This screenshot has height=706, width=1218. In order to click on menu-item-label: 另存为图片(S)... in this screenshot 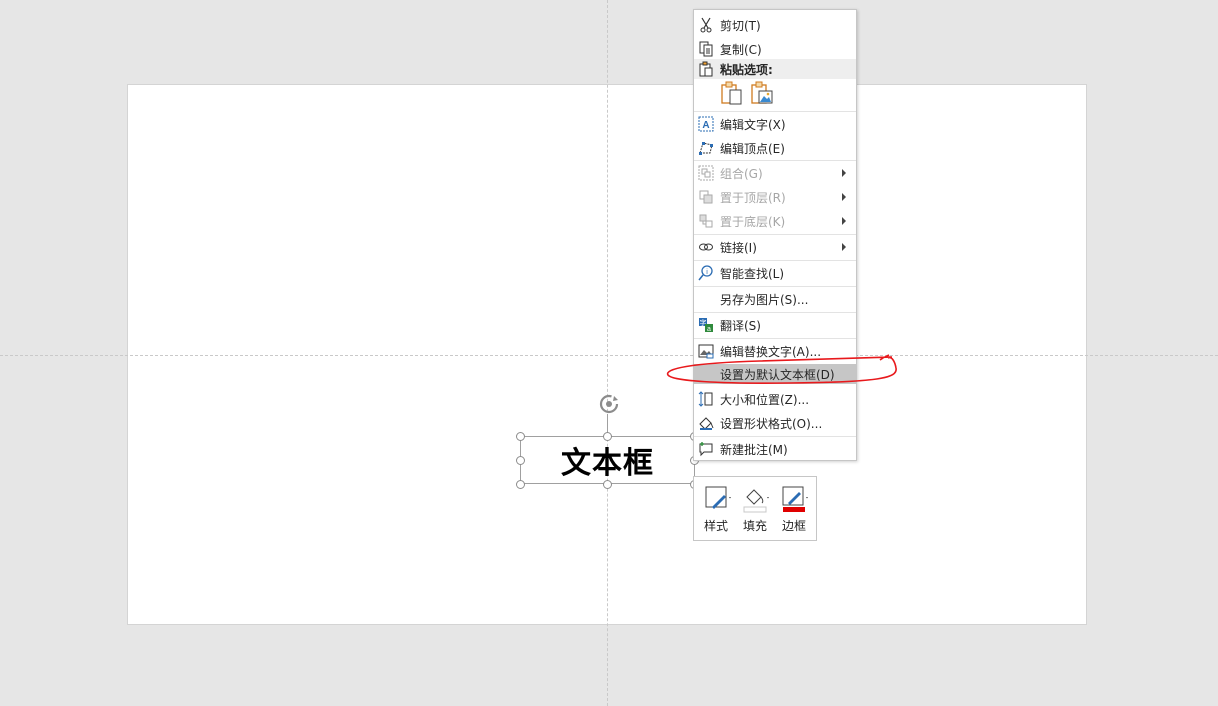, I will do `click(764, 299)`.